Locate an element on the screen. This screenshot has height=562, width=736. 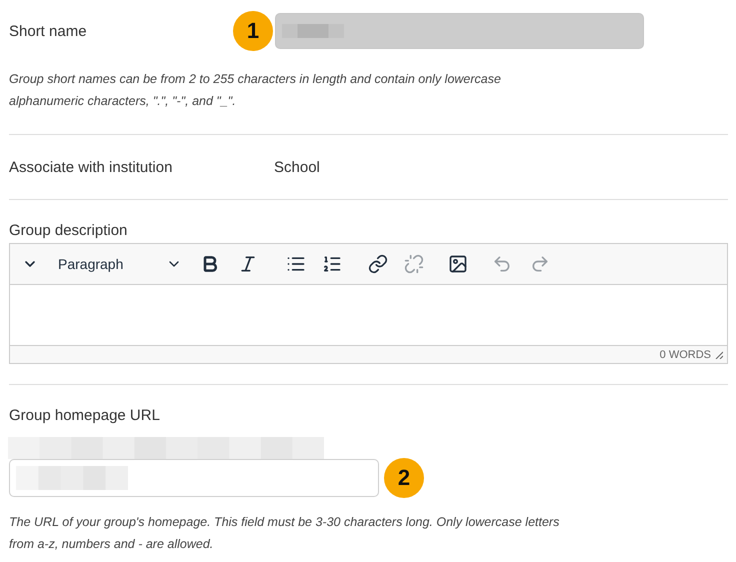
resize-handle-icon is located at coordinates (719, 354).